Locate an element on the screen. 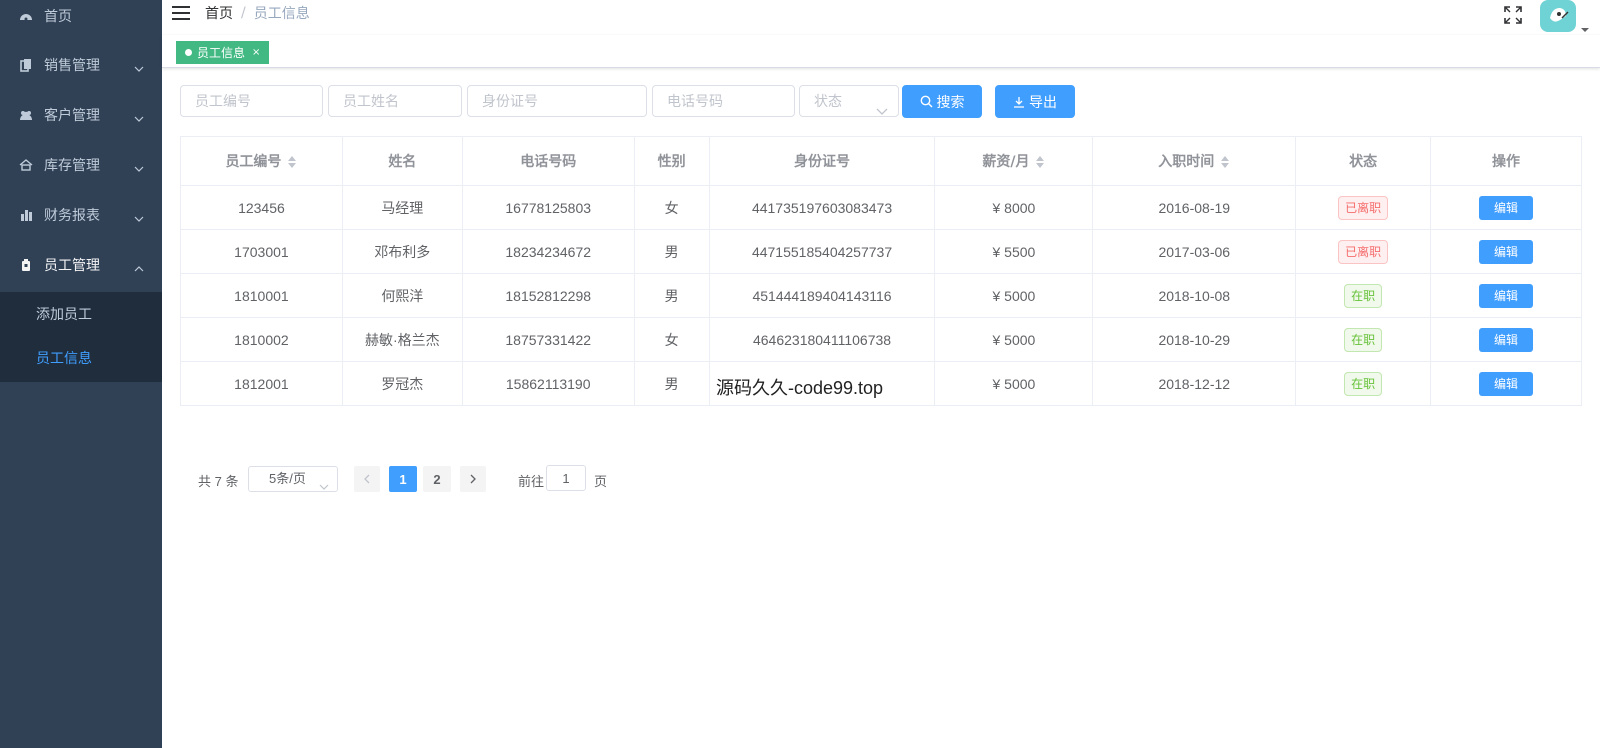 The image size is (1600, 748). tags-view: 员工信息 × is located at coordinates (881, 51).